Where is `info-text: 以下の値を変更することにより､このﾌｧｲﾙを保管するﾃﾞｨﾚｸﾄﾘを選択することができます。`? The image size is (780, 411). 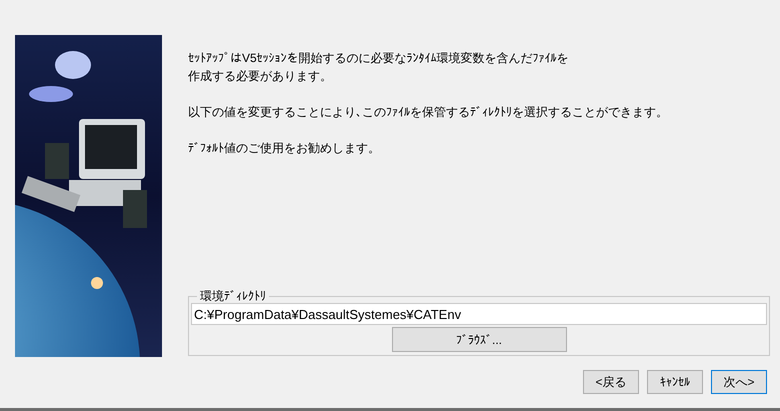
info-text: 以下の値を変更することにより､このﾌｧｲﾙを保管するﾃﾞｨﾚｸﾄﾘを選択することができます。 is located at coordinates (428, 112).